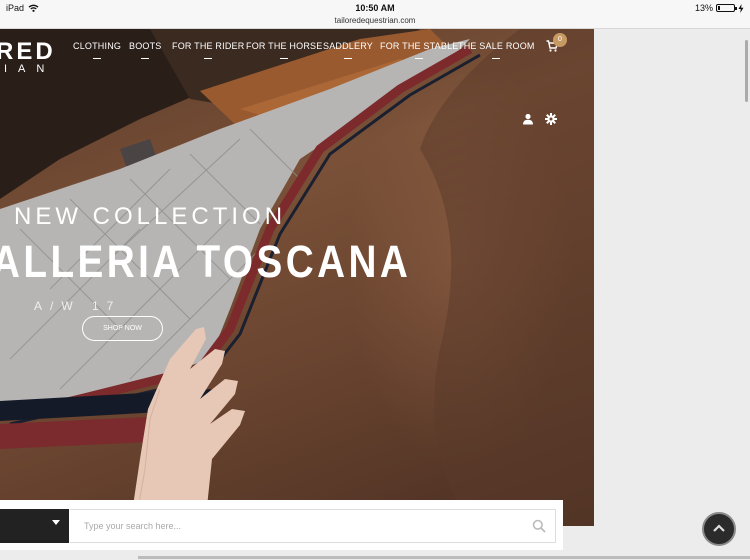 This screenshot has width=750, height=560. I want to click on nav-item-clothing: CLOTHING, so click(97, 50).